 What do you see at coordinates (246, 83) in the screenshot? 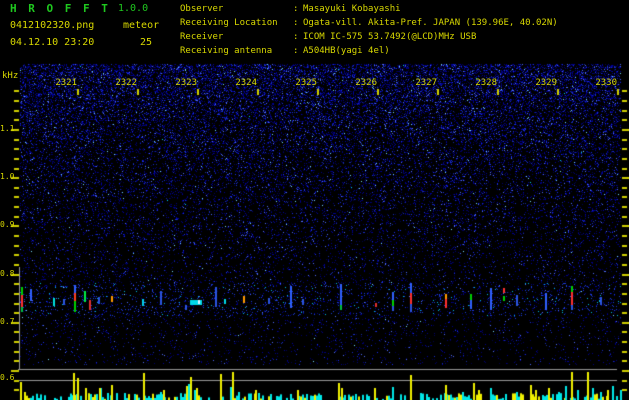
I see `time-tick-label-2324: 2324` at bounding box center [246, 83].